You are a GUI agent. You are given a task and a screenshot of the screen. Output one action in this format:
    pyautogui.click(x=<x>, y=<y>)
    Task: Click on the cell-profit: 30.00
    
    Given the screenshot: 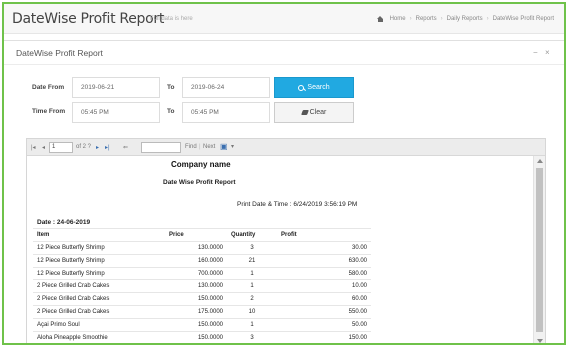 What is the action you would take?
    pyautogui.click(x=324, y=248)
    